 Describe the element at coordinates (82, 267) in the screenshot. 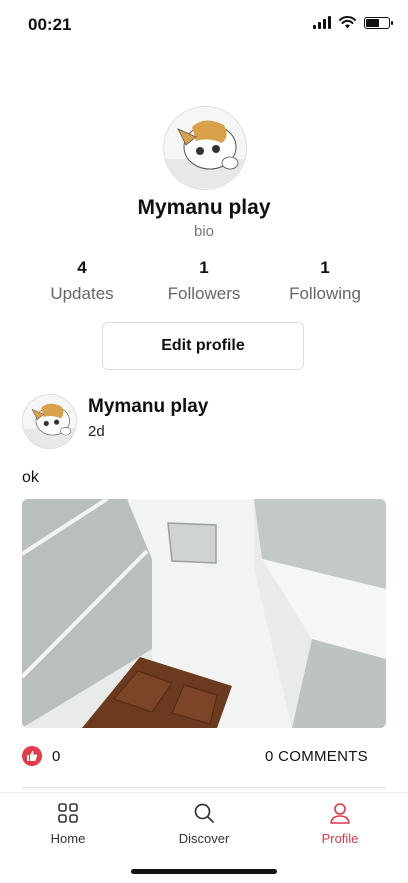

I see `stat-value: 4` at that location.